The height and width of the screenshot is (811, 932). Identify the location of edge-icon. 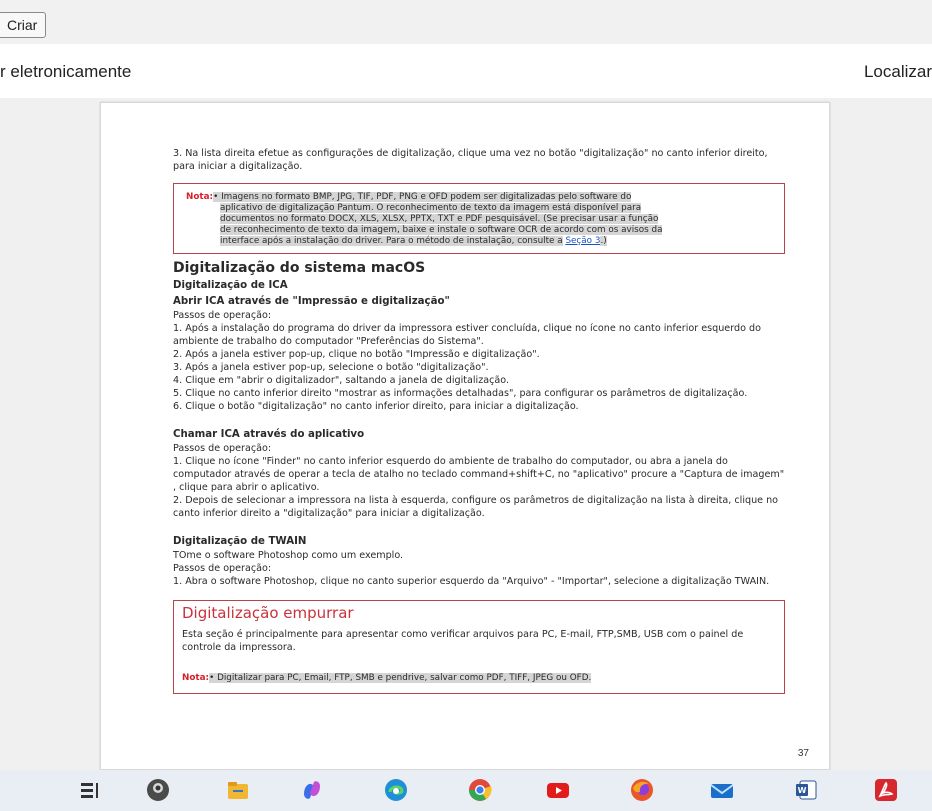
(396, 790).